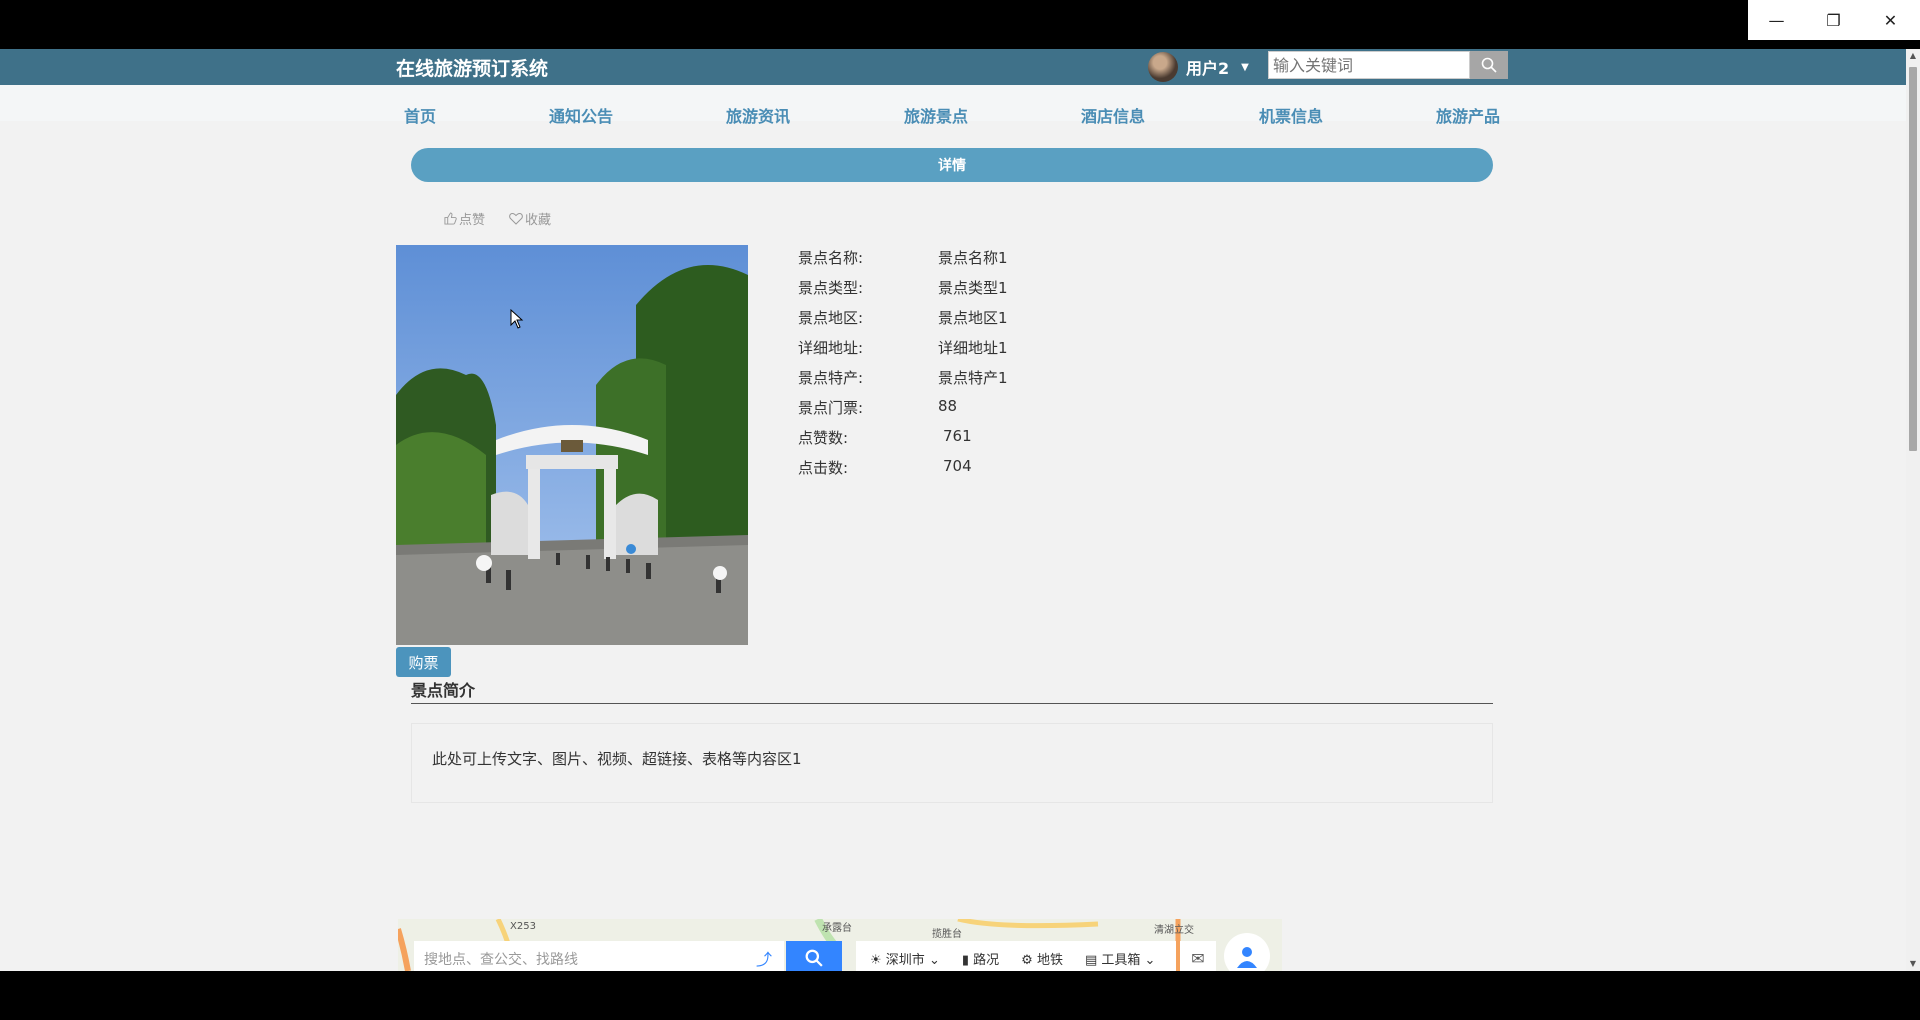  Describe the element at coordinates (1016, 956) in the screenshot. I see `map-toolbar: ☀ 深圳市 ⌄ ▮ 路况 ⚙ 地铁 ▤ 工具箱 ⌄` at that location.